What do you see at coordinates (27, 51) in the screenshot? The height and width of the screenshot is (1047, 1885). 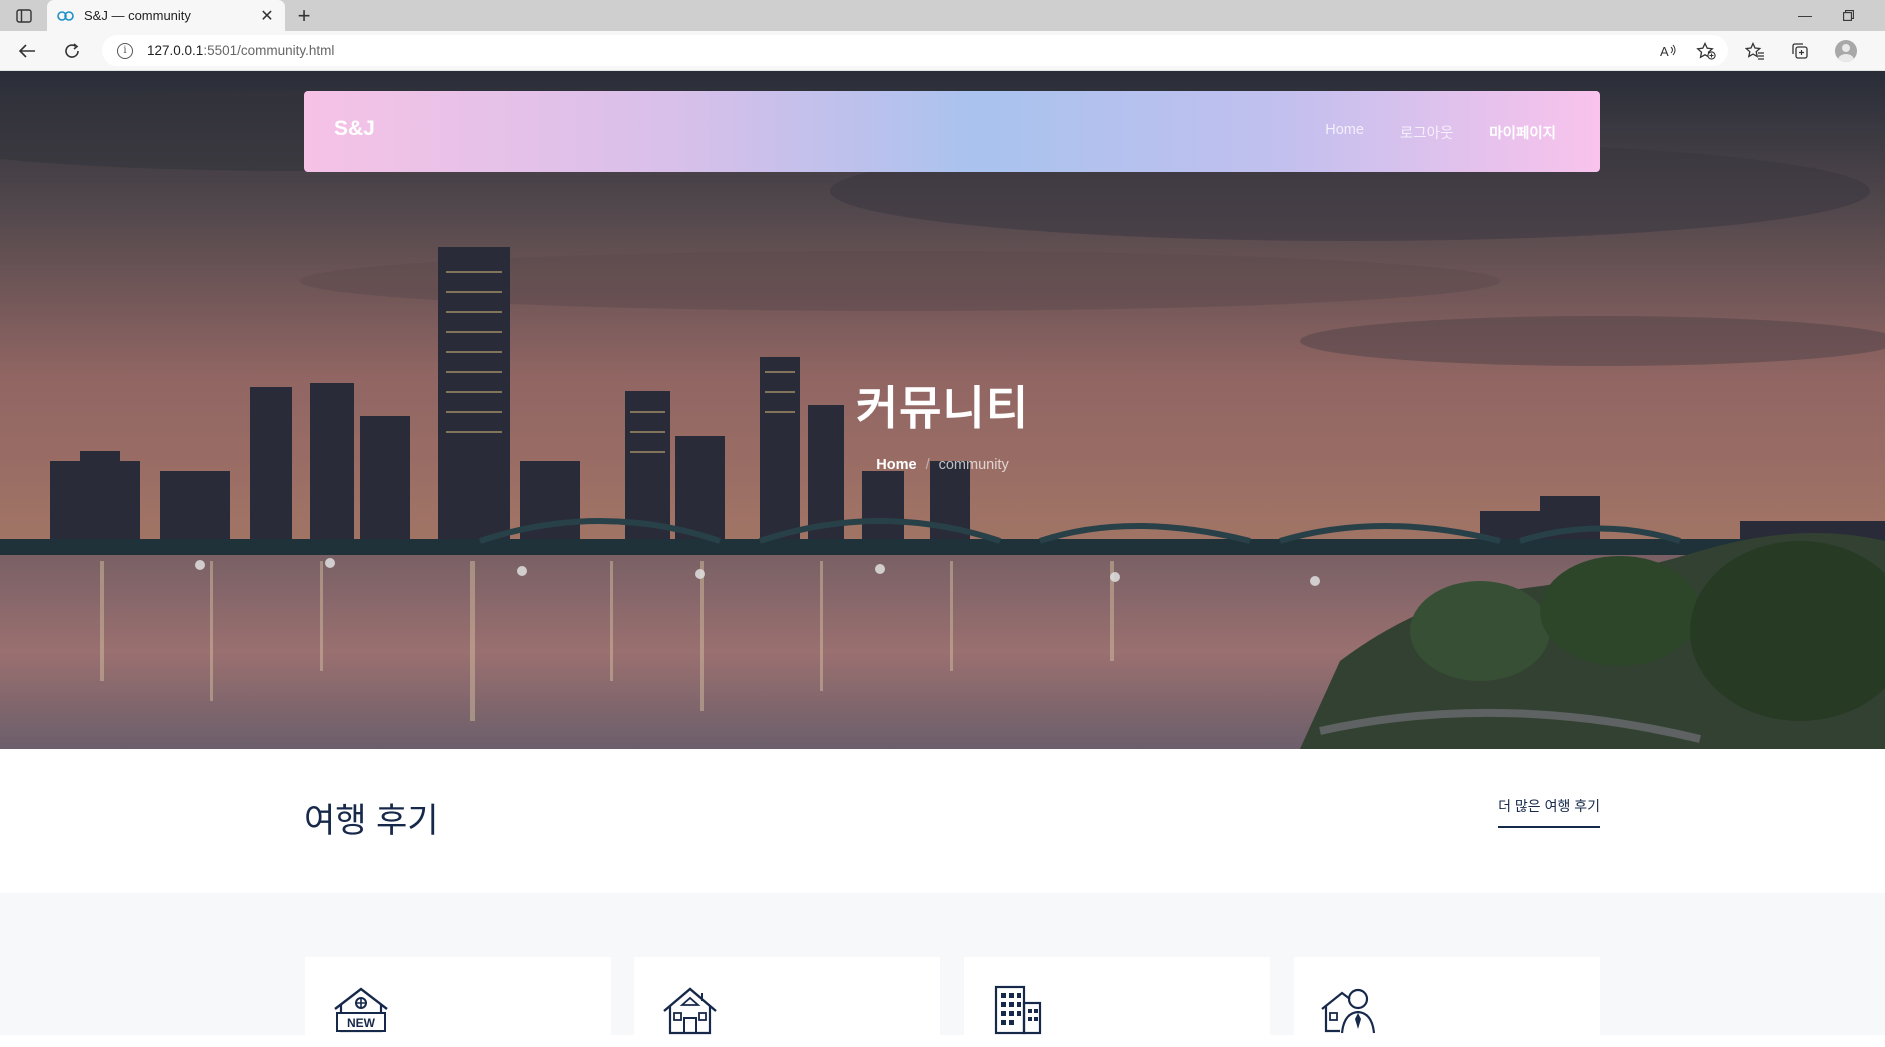 I see `back-icon` at bounding box center [27, 51].